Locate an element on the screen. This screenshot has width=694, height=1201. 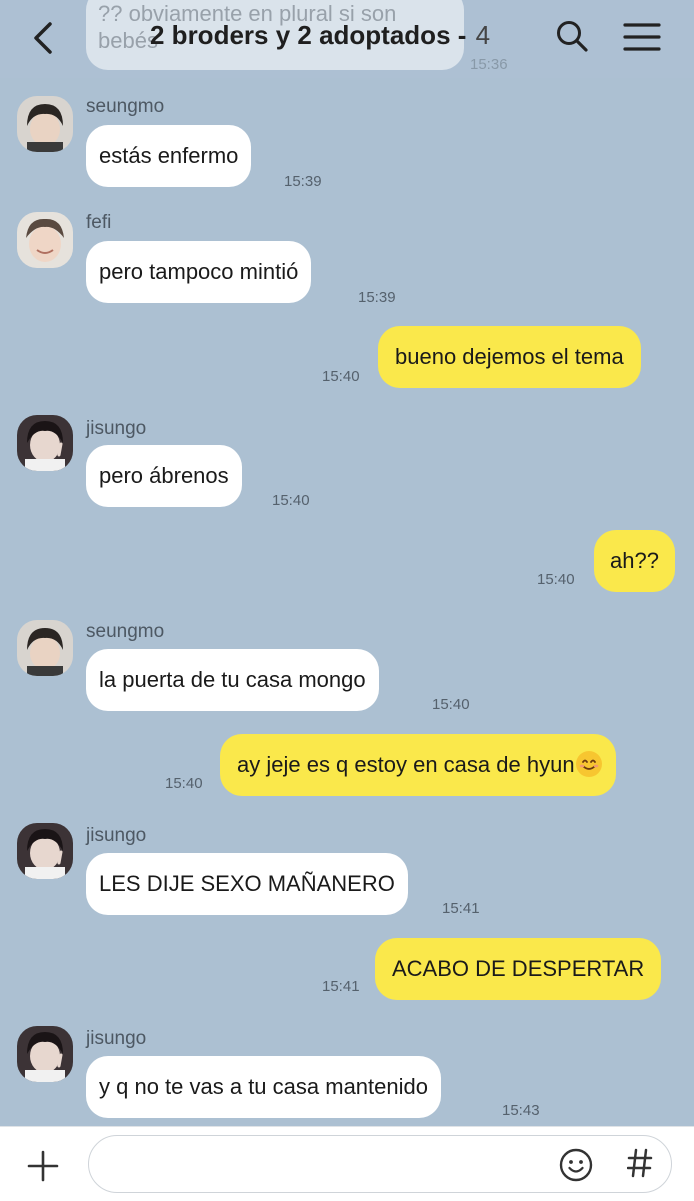
chevron-left-icon is located at coordinates (43, 38).